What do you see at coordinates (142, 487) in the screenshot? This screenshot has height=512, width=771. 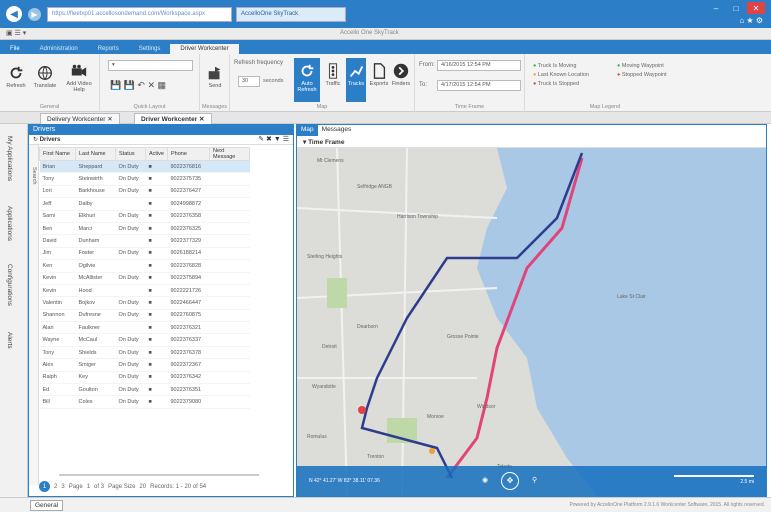 I see `page-size-input: 20` at bounding box center [142, 487].